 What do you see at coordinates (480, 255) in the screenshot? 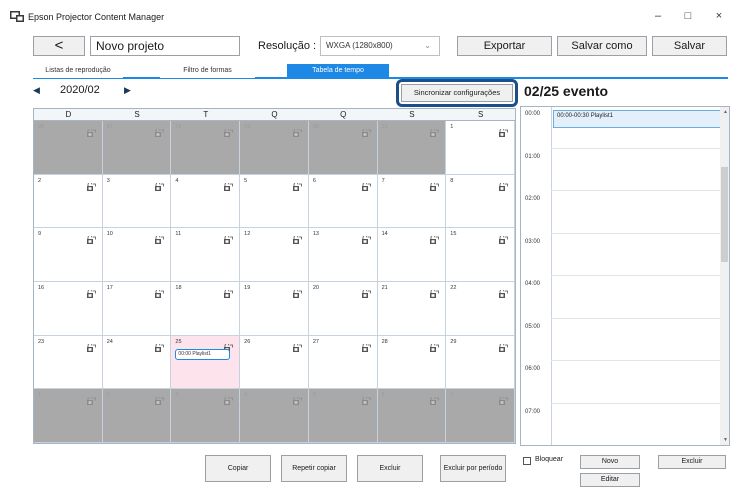
I see `calendar-day-cell: 15` at bounding box center [480, 255].